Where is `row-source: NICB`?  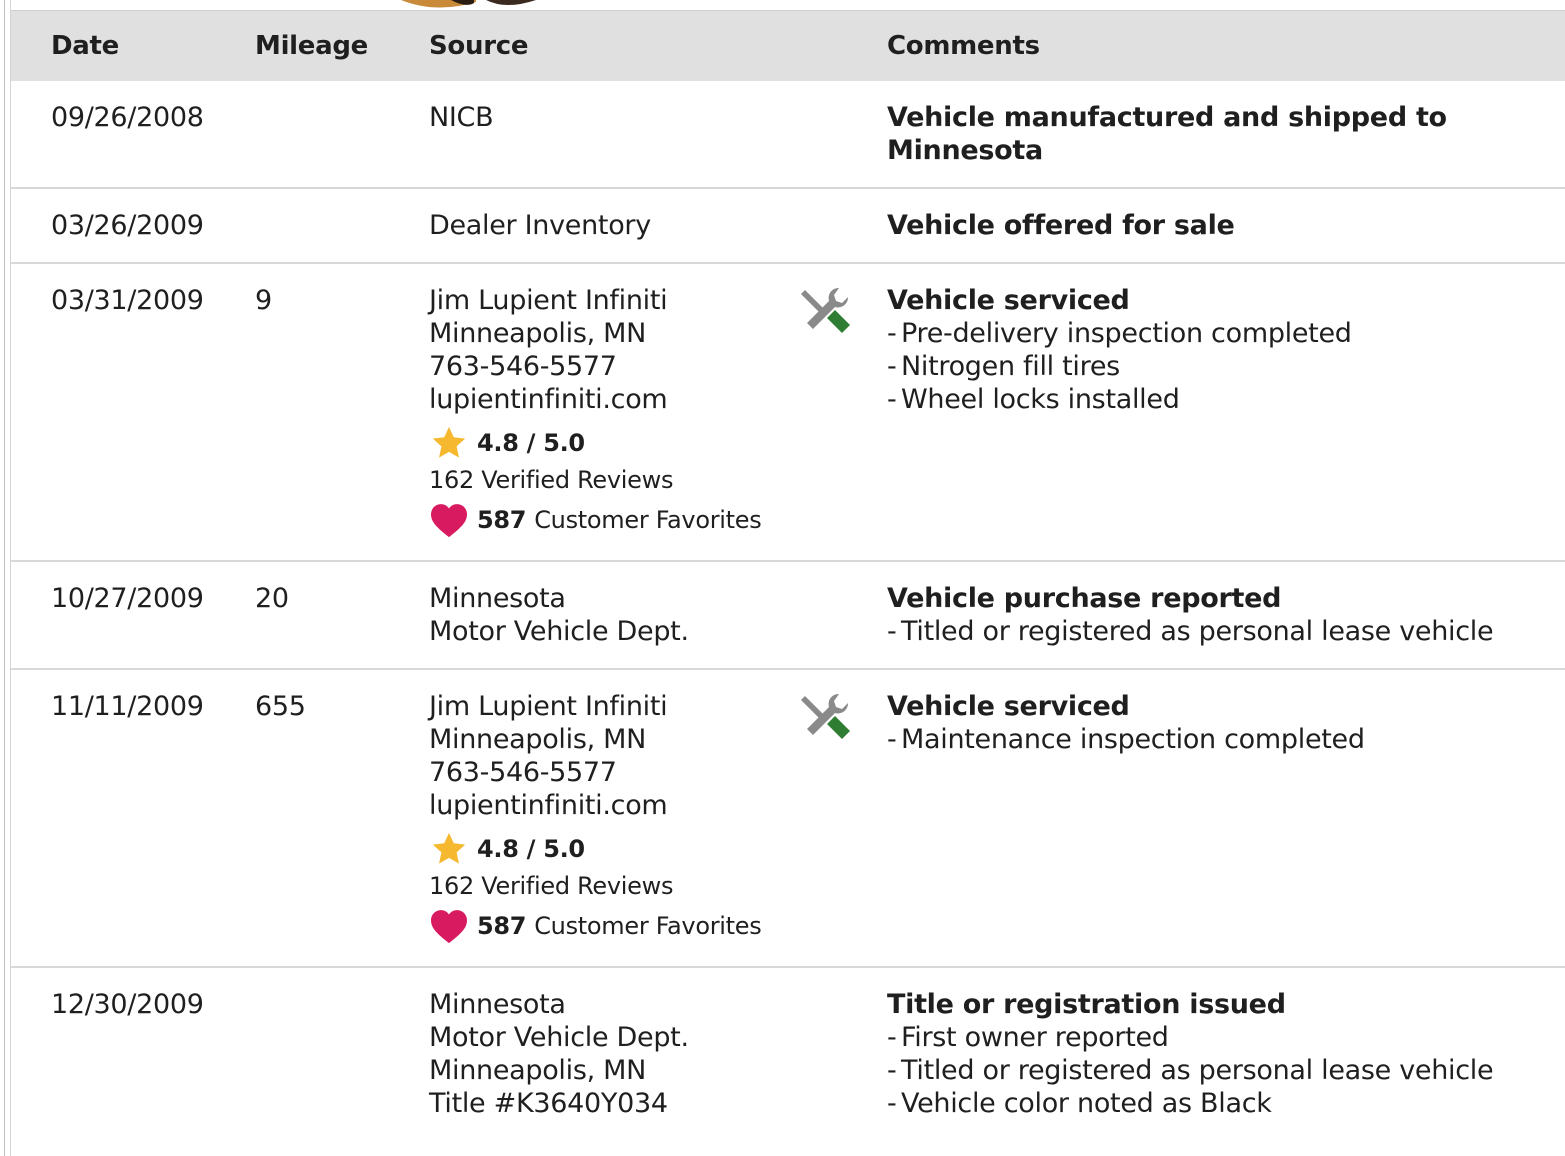 row-source: NICB is located at coordinates (594, 135).